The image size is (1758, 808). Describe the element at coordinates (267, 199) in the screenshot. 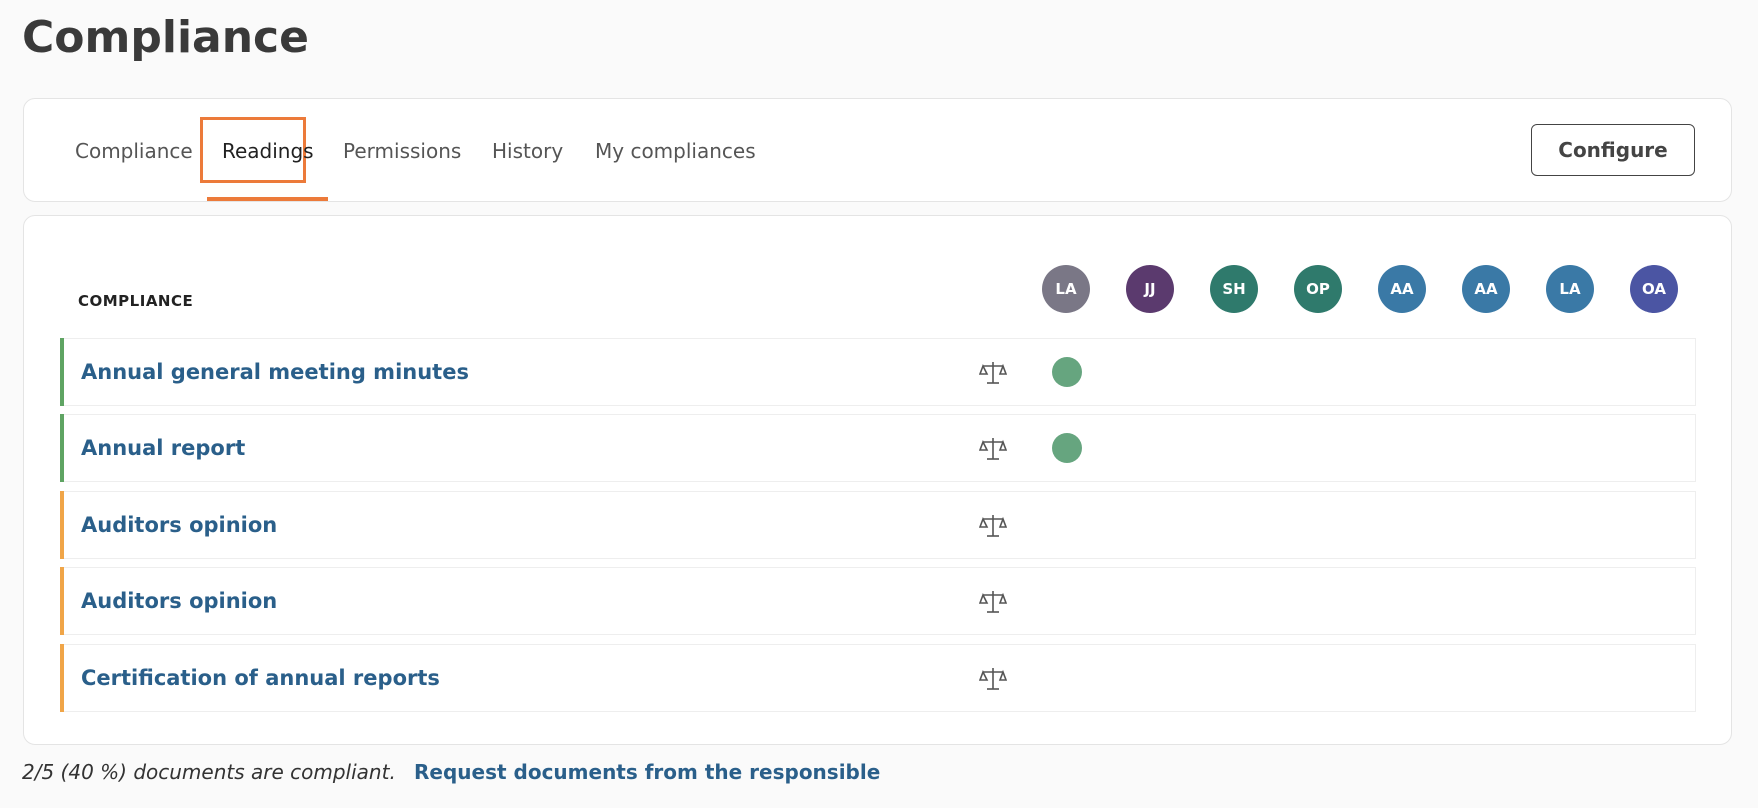

I see `active-tab-underline` at that location.